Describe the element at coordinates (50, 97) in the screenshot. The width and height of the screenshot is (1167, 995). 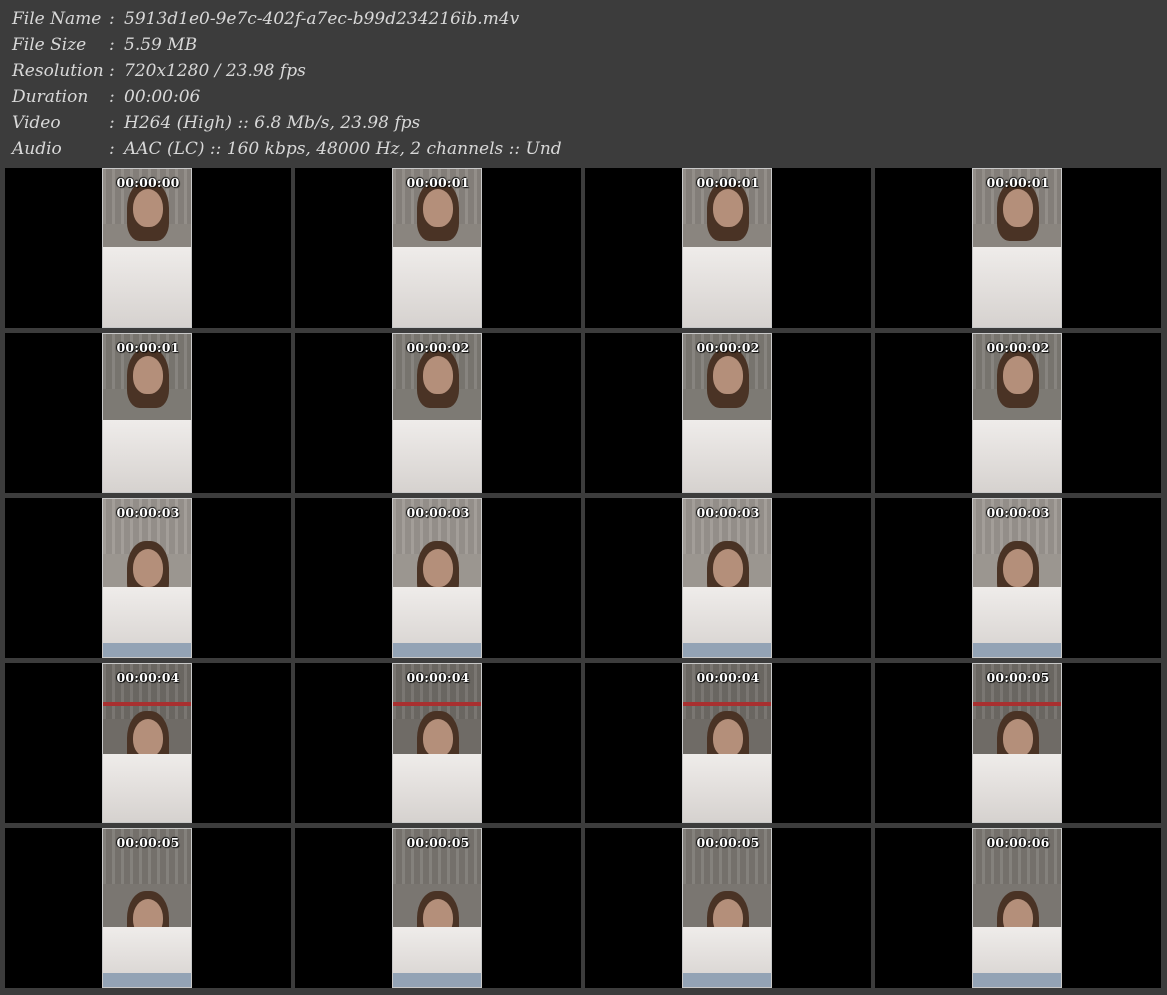
I see `info-label: Duration` at that location.